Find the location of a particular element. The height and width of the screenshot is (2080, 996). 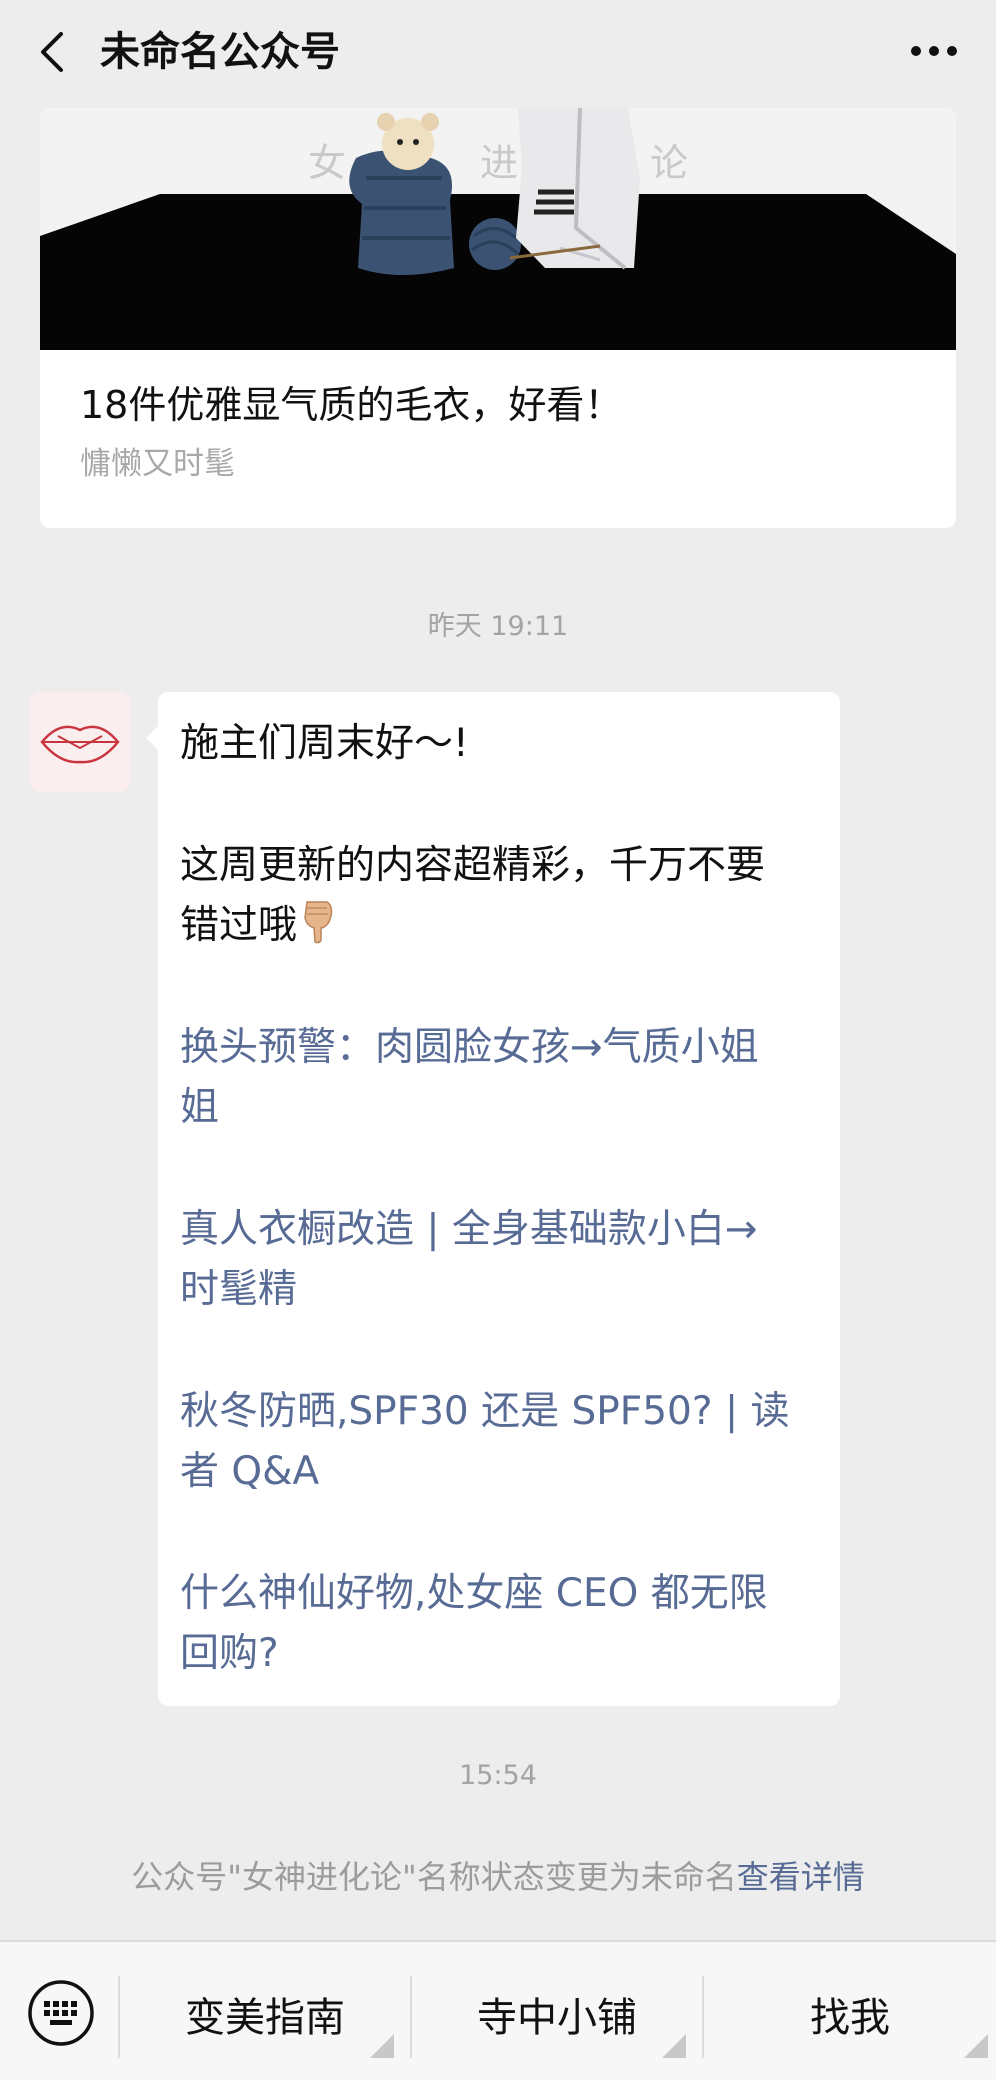

article-link: 姐 is located at coordinates (505, 1108).